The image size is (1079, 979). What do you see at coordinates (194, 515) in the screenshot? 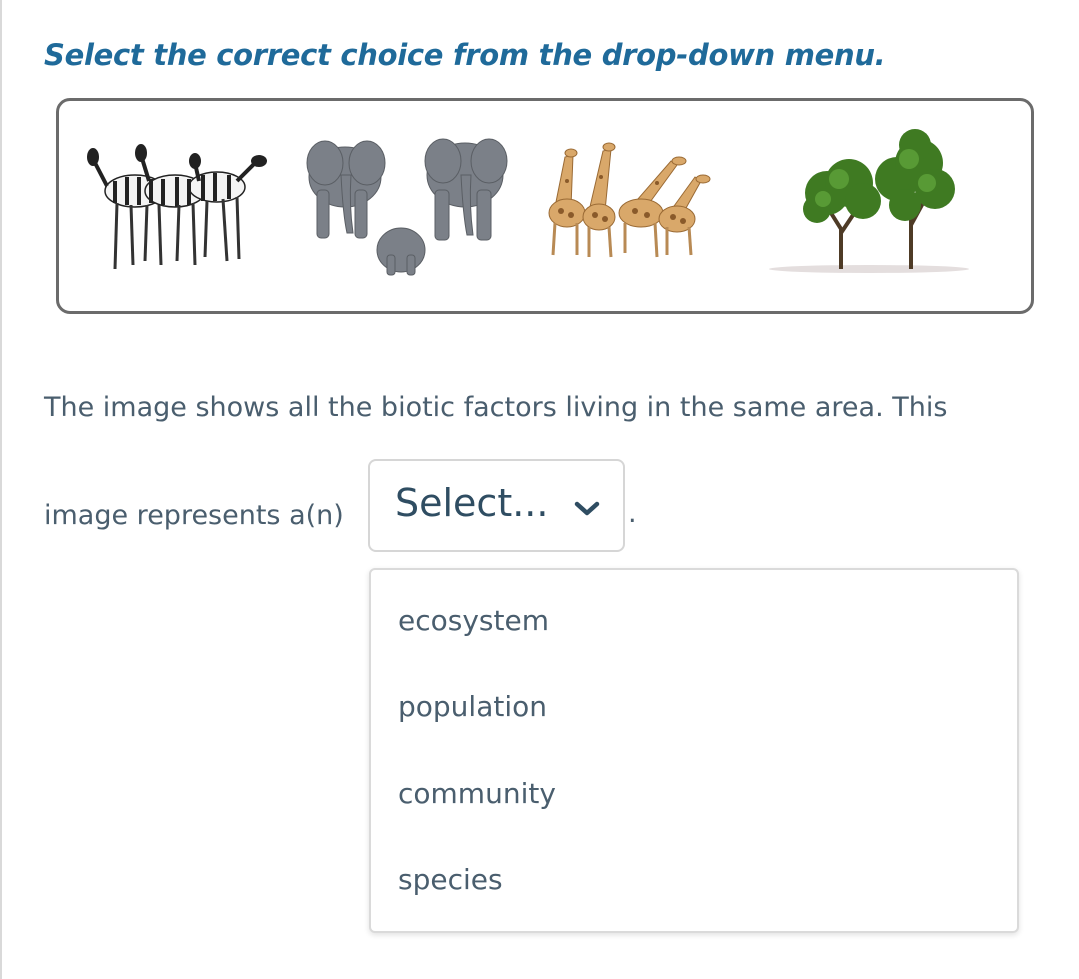
I see `question-text-line-2: image represents a(n)` at bounding box center [194, 515].